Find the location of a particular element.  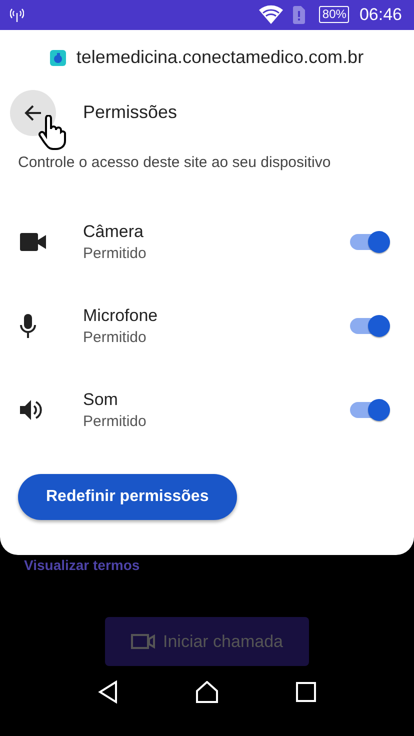

wifi-icon is located at coordinates (271, 14).